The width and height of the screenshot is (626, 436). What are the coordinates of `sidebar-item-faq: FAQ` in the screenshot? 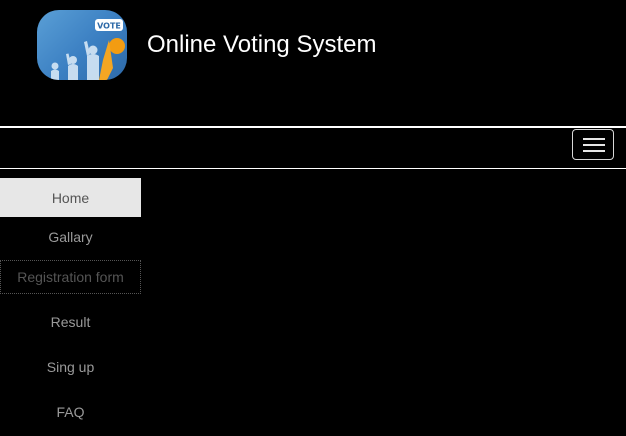 It's located at (70, 413).